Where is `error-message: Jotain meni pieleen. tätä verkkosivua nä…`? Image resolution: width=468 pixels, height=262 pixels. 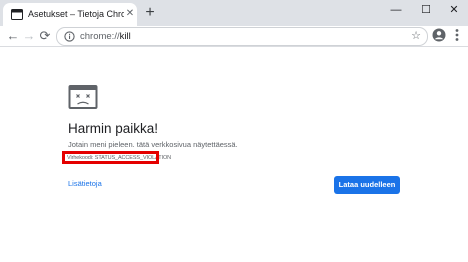
error-message: Jotain meni pieleen. tätä verkkosivua nä… is located at coordinates (153, 144).